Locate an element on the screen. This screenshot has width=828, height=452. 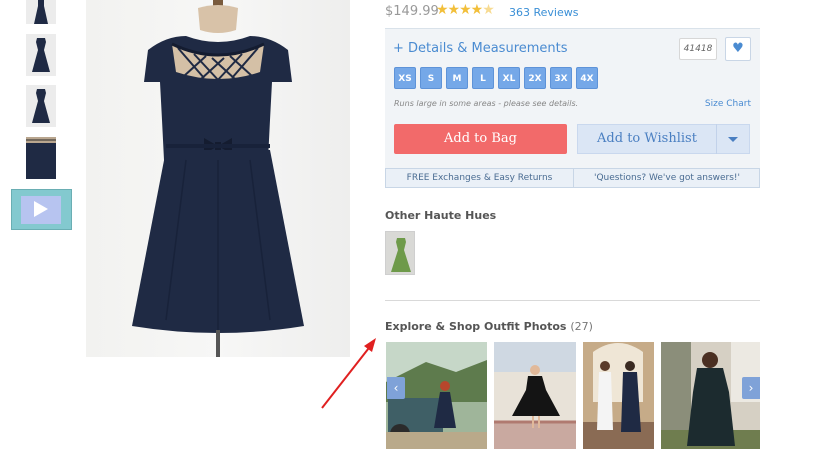
star-rating: ★★★★★ is located at coordinates (465, 10).